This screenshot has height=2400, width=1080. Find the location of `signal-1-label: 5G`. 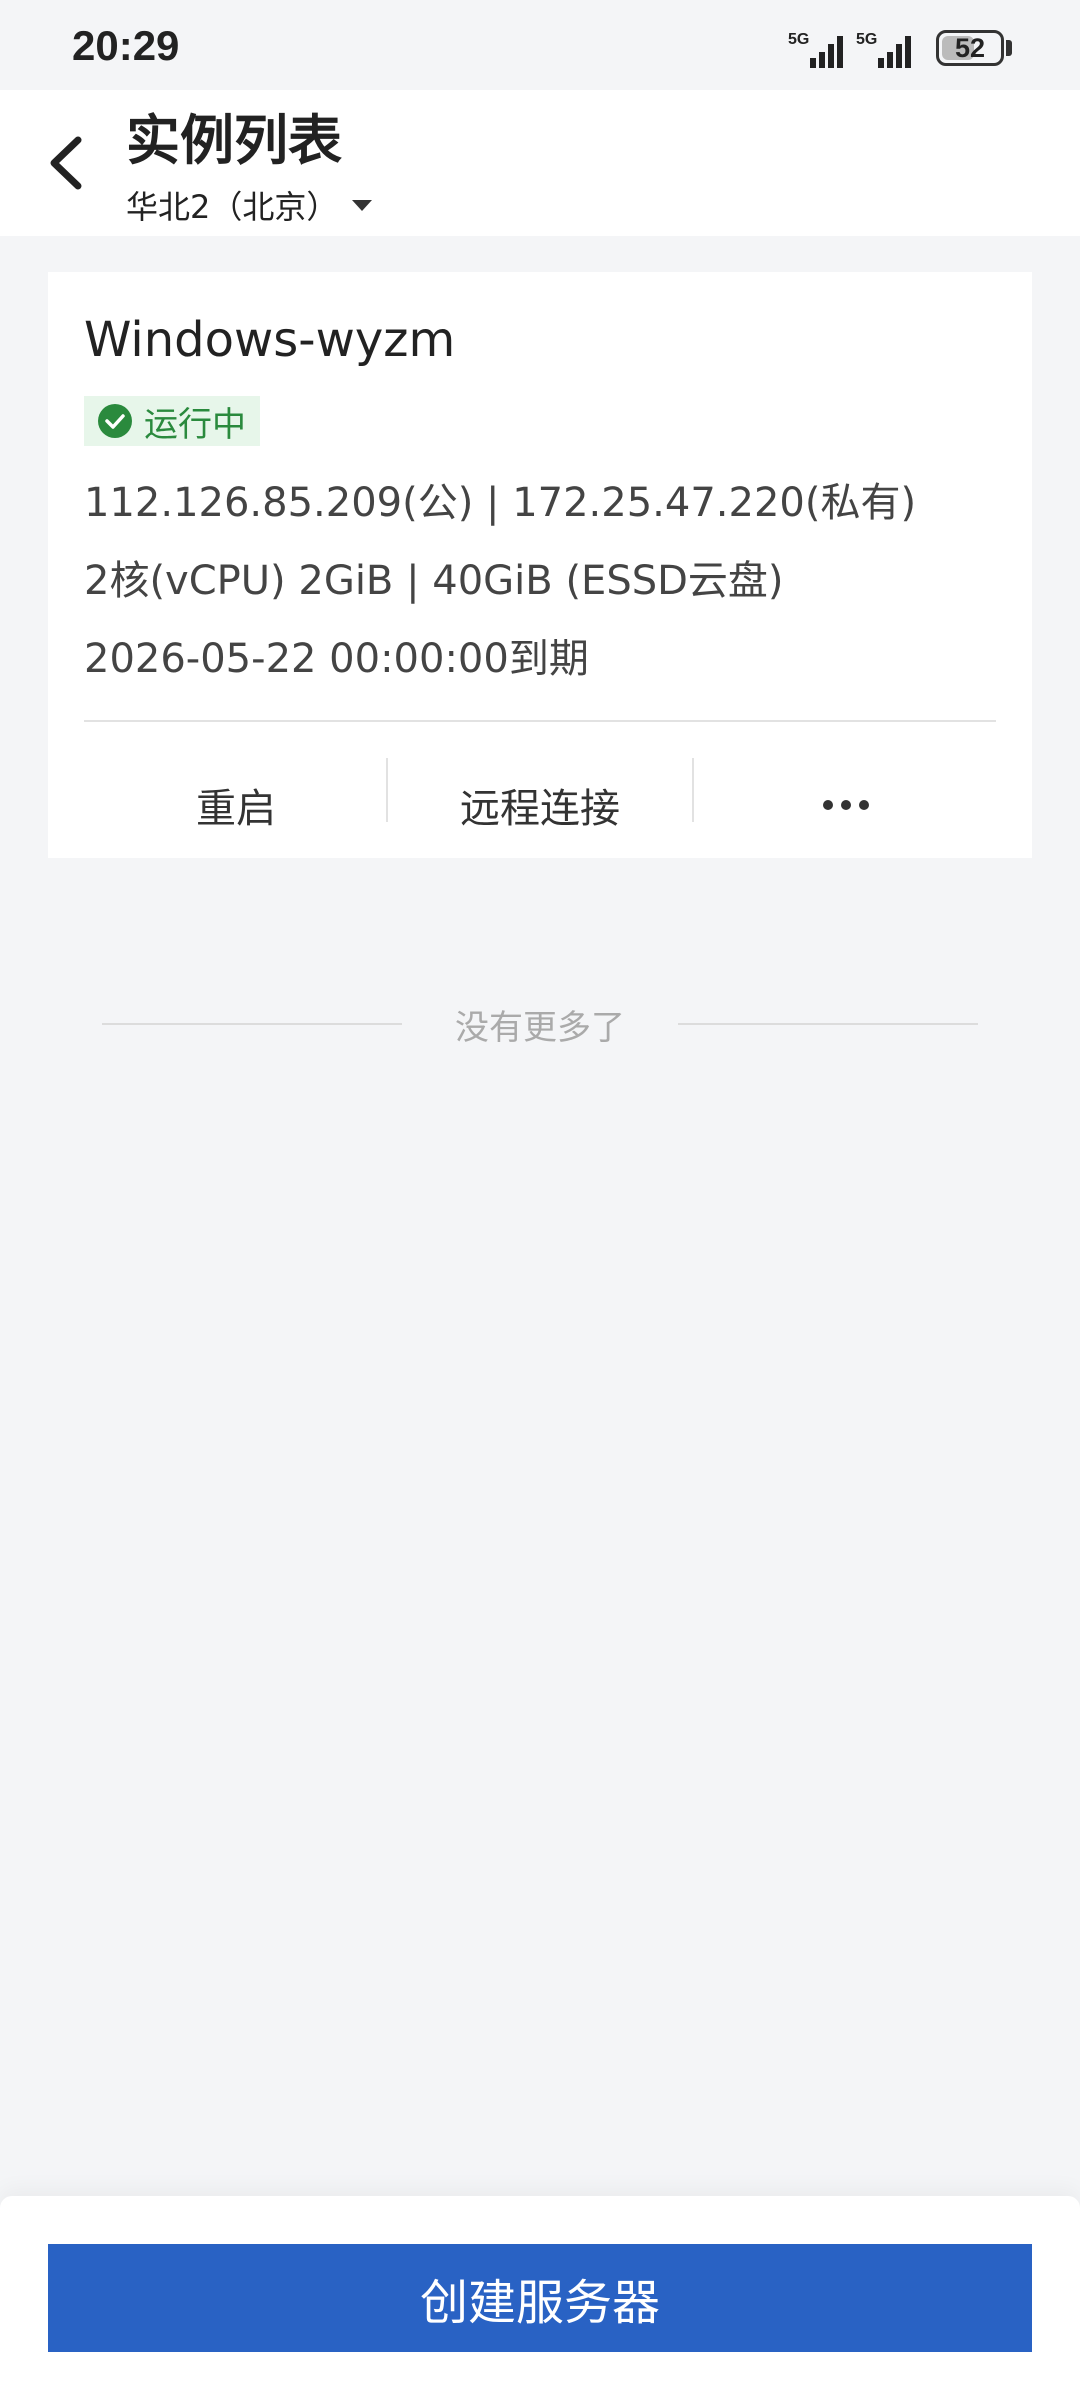

signal-1-label: 5G is located at coordinates (798, 39).